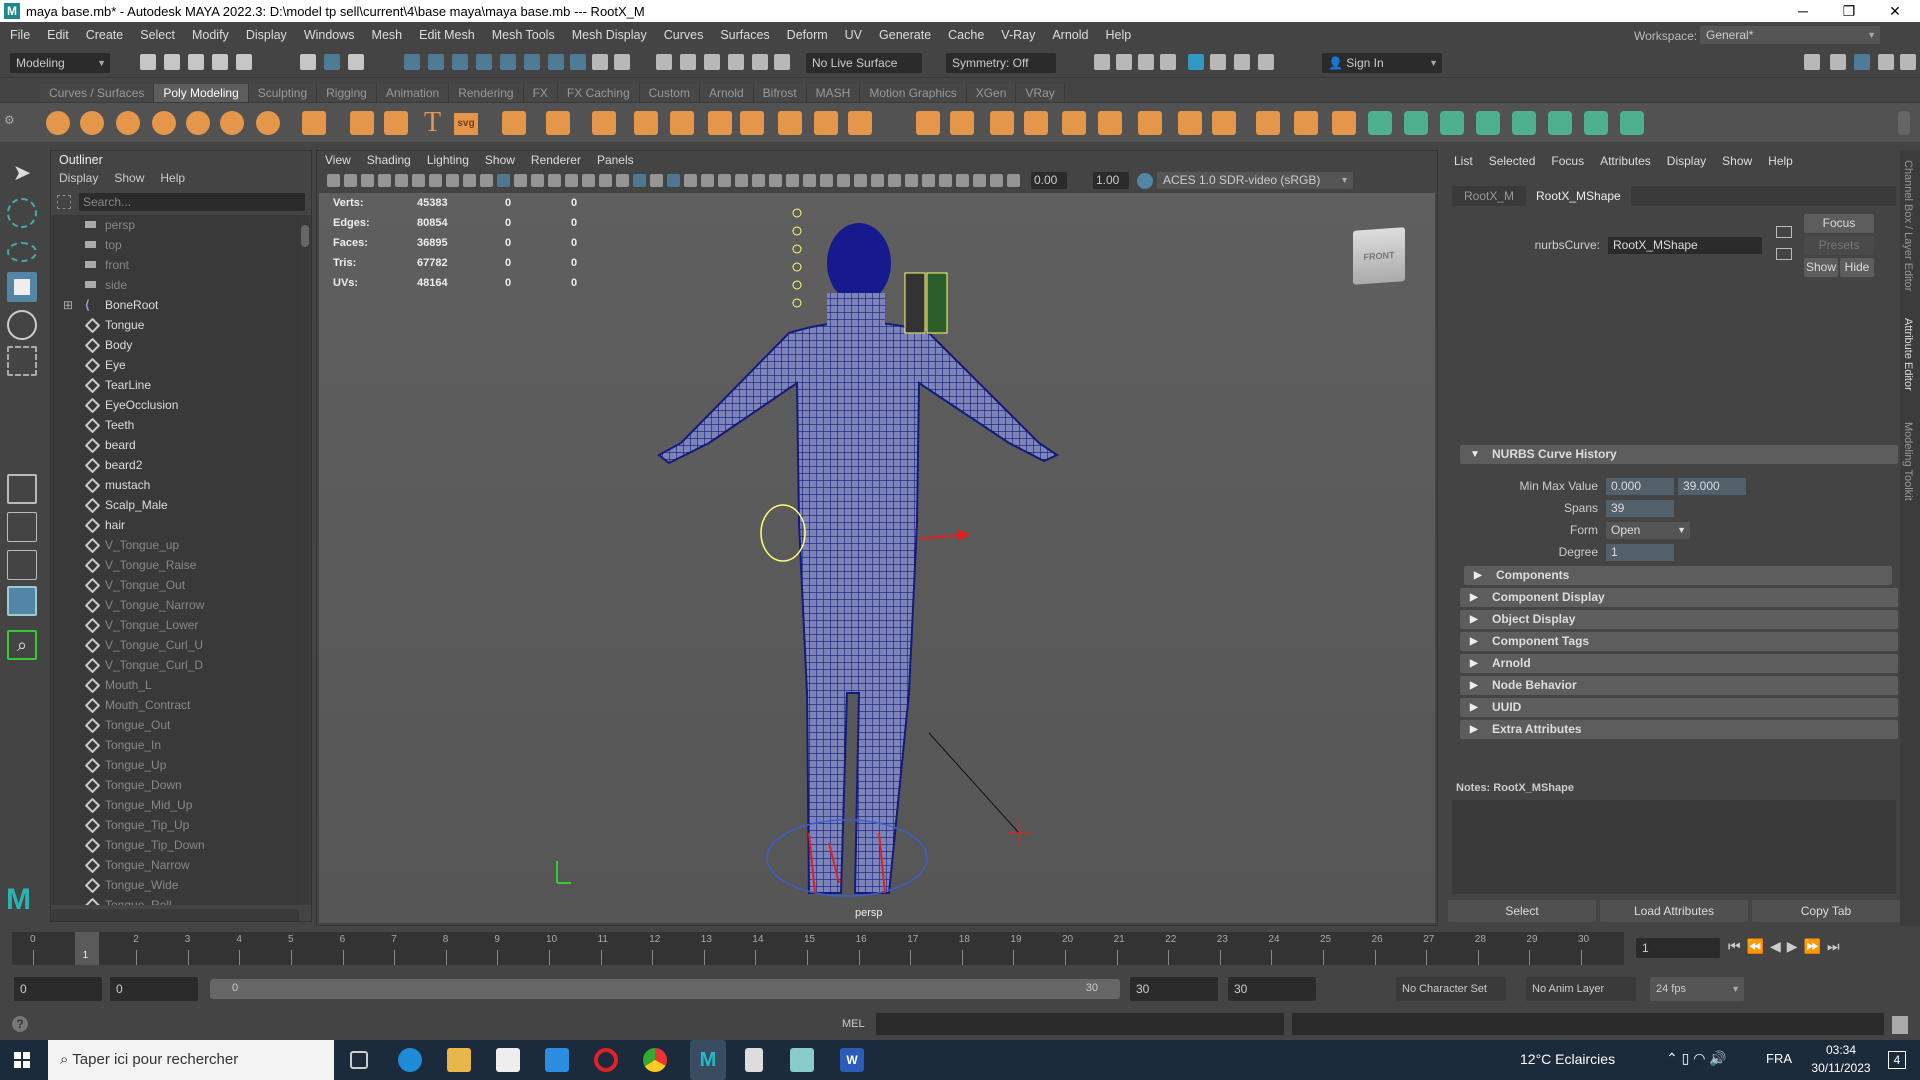 The width and height of the screenshot is (1920, 1080). What do you see at coordinates (1679, 454) in the screenshot?
I see `section-nurbs-curve-history: ▼ NURBS Curve History` at bounding box center [1679, 454].